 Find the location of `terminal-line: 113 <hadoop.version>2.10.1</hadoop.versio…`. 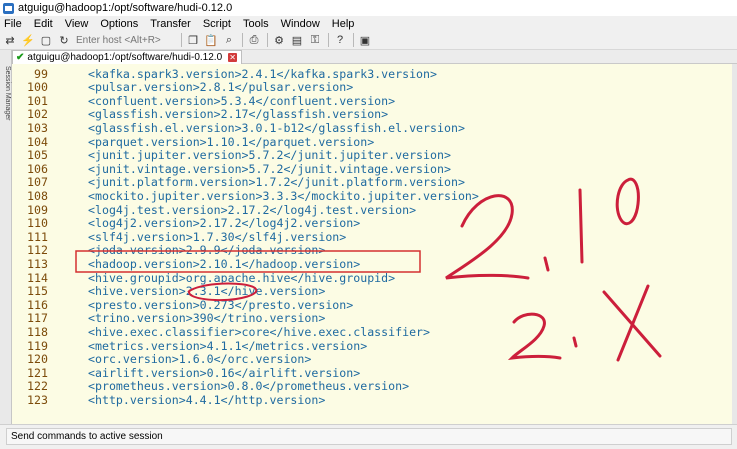

terminal-line: 113 <hadoop.version>2.10.1</hadoop.versio… is located at coordinates (372, 264).